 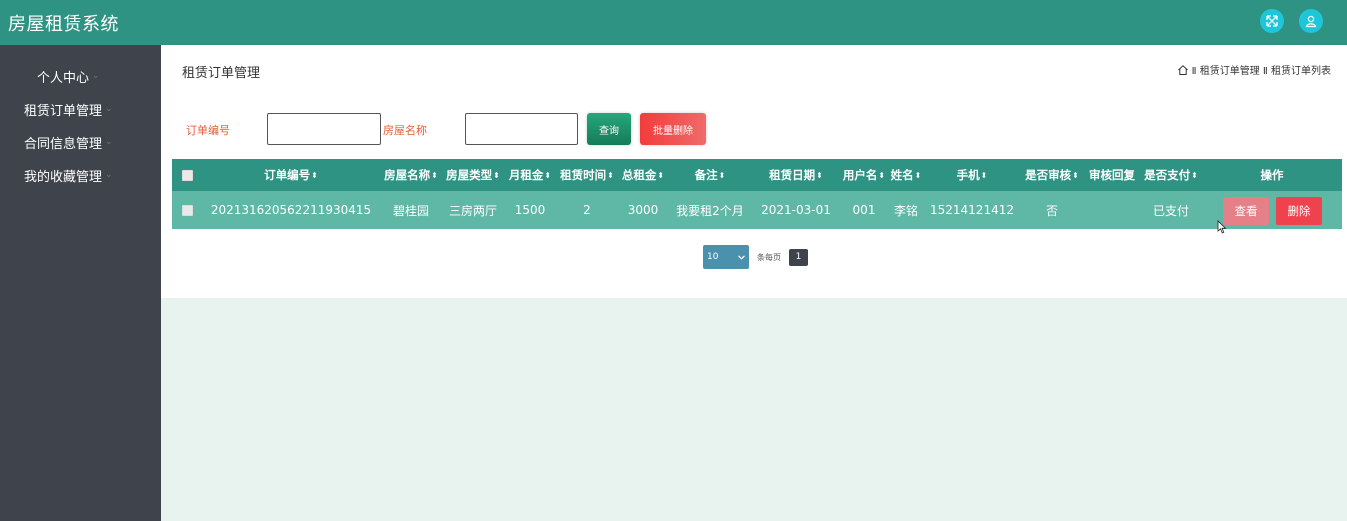 What do you see at coordinates (1052, 175) in the screenshot?
I see `header-is-reviewed: 是否审核 ⬍` at bounding box center [1052, 175].